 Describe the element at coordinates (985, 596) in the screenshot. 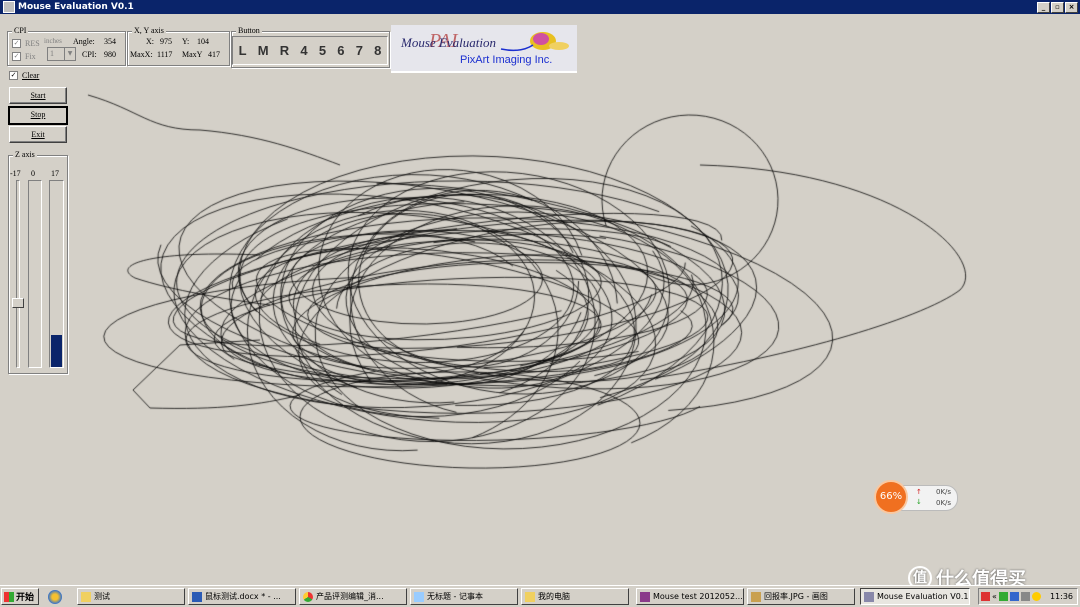

I see `tray-app-icon` at that location.